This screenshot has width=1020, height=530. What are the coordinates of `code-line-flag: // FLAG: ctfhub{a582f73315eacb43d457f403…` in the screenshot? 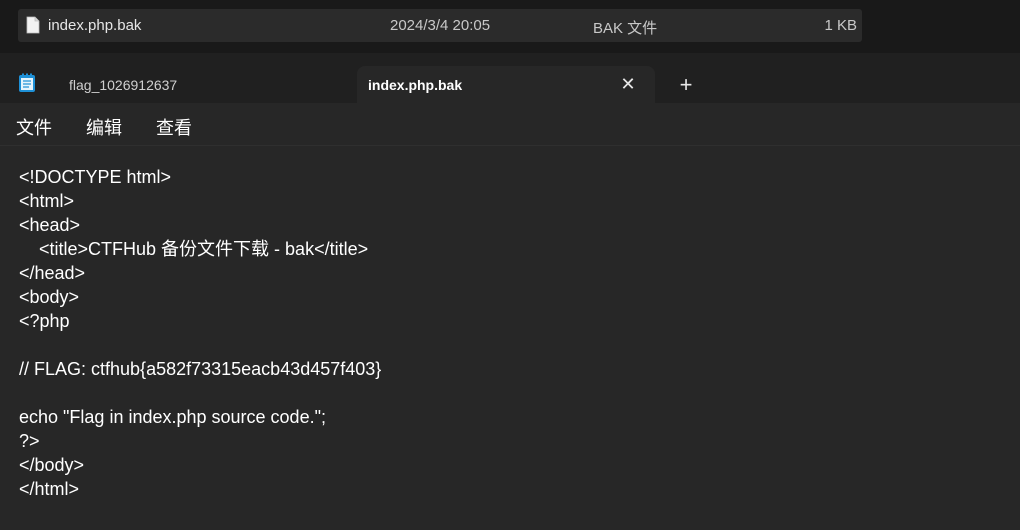 It's located at (200, 369).